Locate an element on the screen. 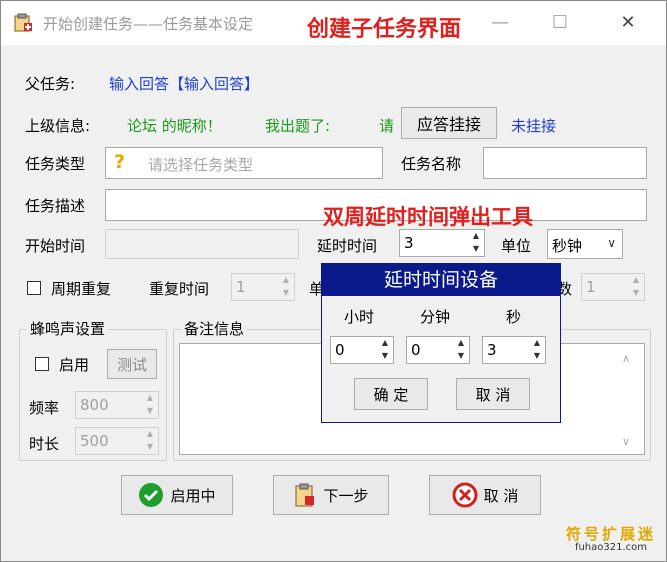 This screenshot has height=562, width=667. delay-time-spinner: 3 ▲ ▼ is located at coordinates (442, 243).